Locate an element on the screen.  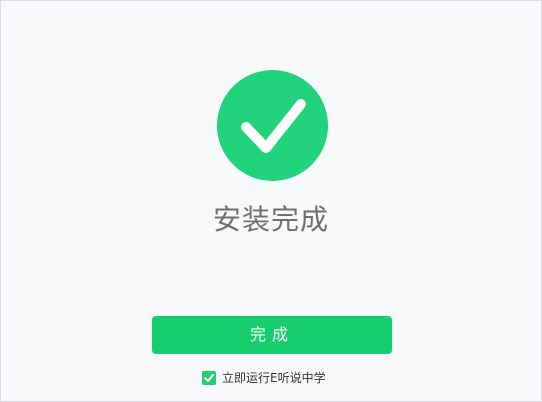
run-after-install-option: 立即运行E听说中学 is located at coordinates (264, 378).